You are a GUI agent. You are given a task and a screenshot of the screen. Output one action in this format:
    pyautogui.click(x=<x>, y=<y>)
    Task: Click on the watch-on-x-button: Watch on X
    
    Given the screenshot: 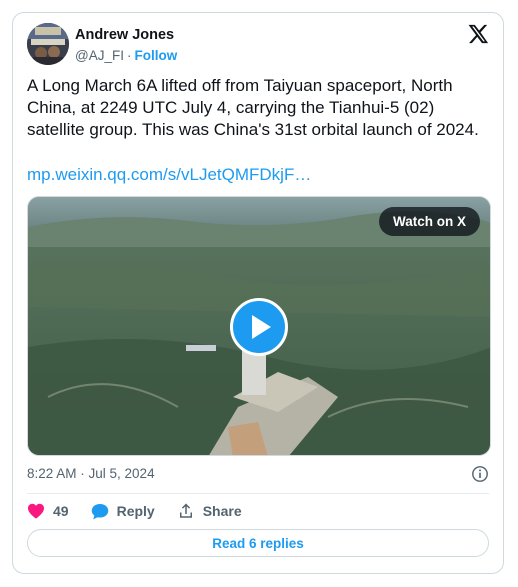 What is the action you would take?
    pyautogui.click(x=429, y=221)
    